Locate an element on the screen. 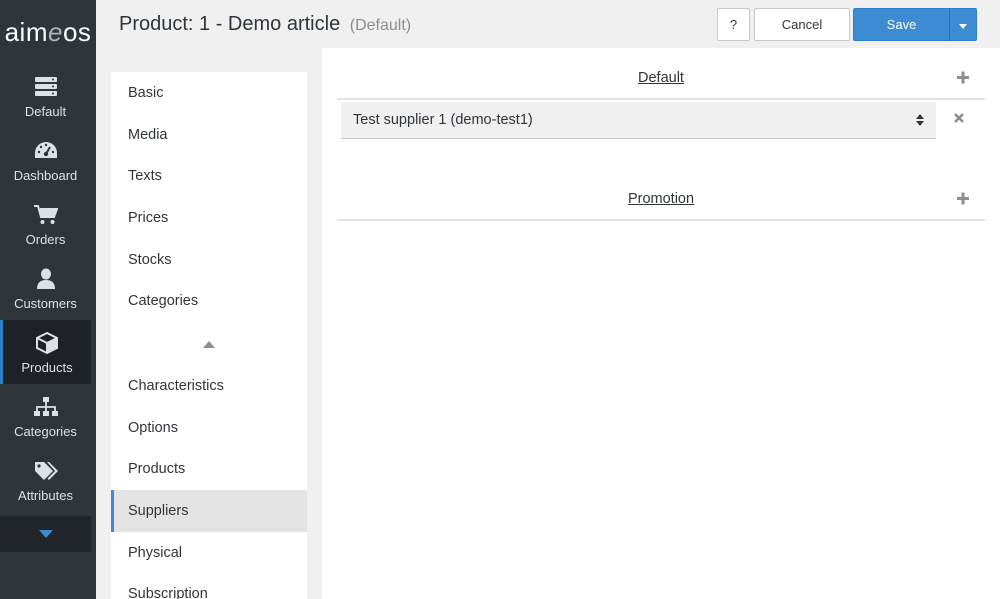 The height and width of the screenshot is (599, 1000). cube-icon is located at coordinates (47, 343).